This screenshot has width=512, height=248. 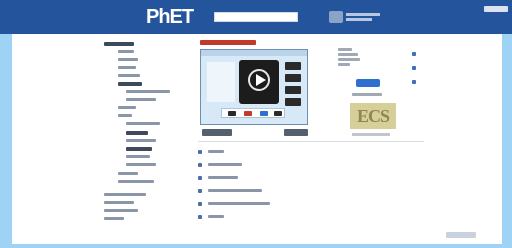 I want to click on footer-button, so click(x=461, y=235).